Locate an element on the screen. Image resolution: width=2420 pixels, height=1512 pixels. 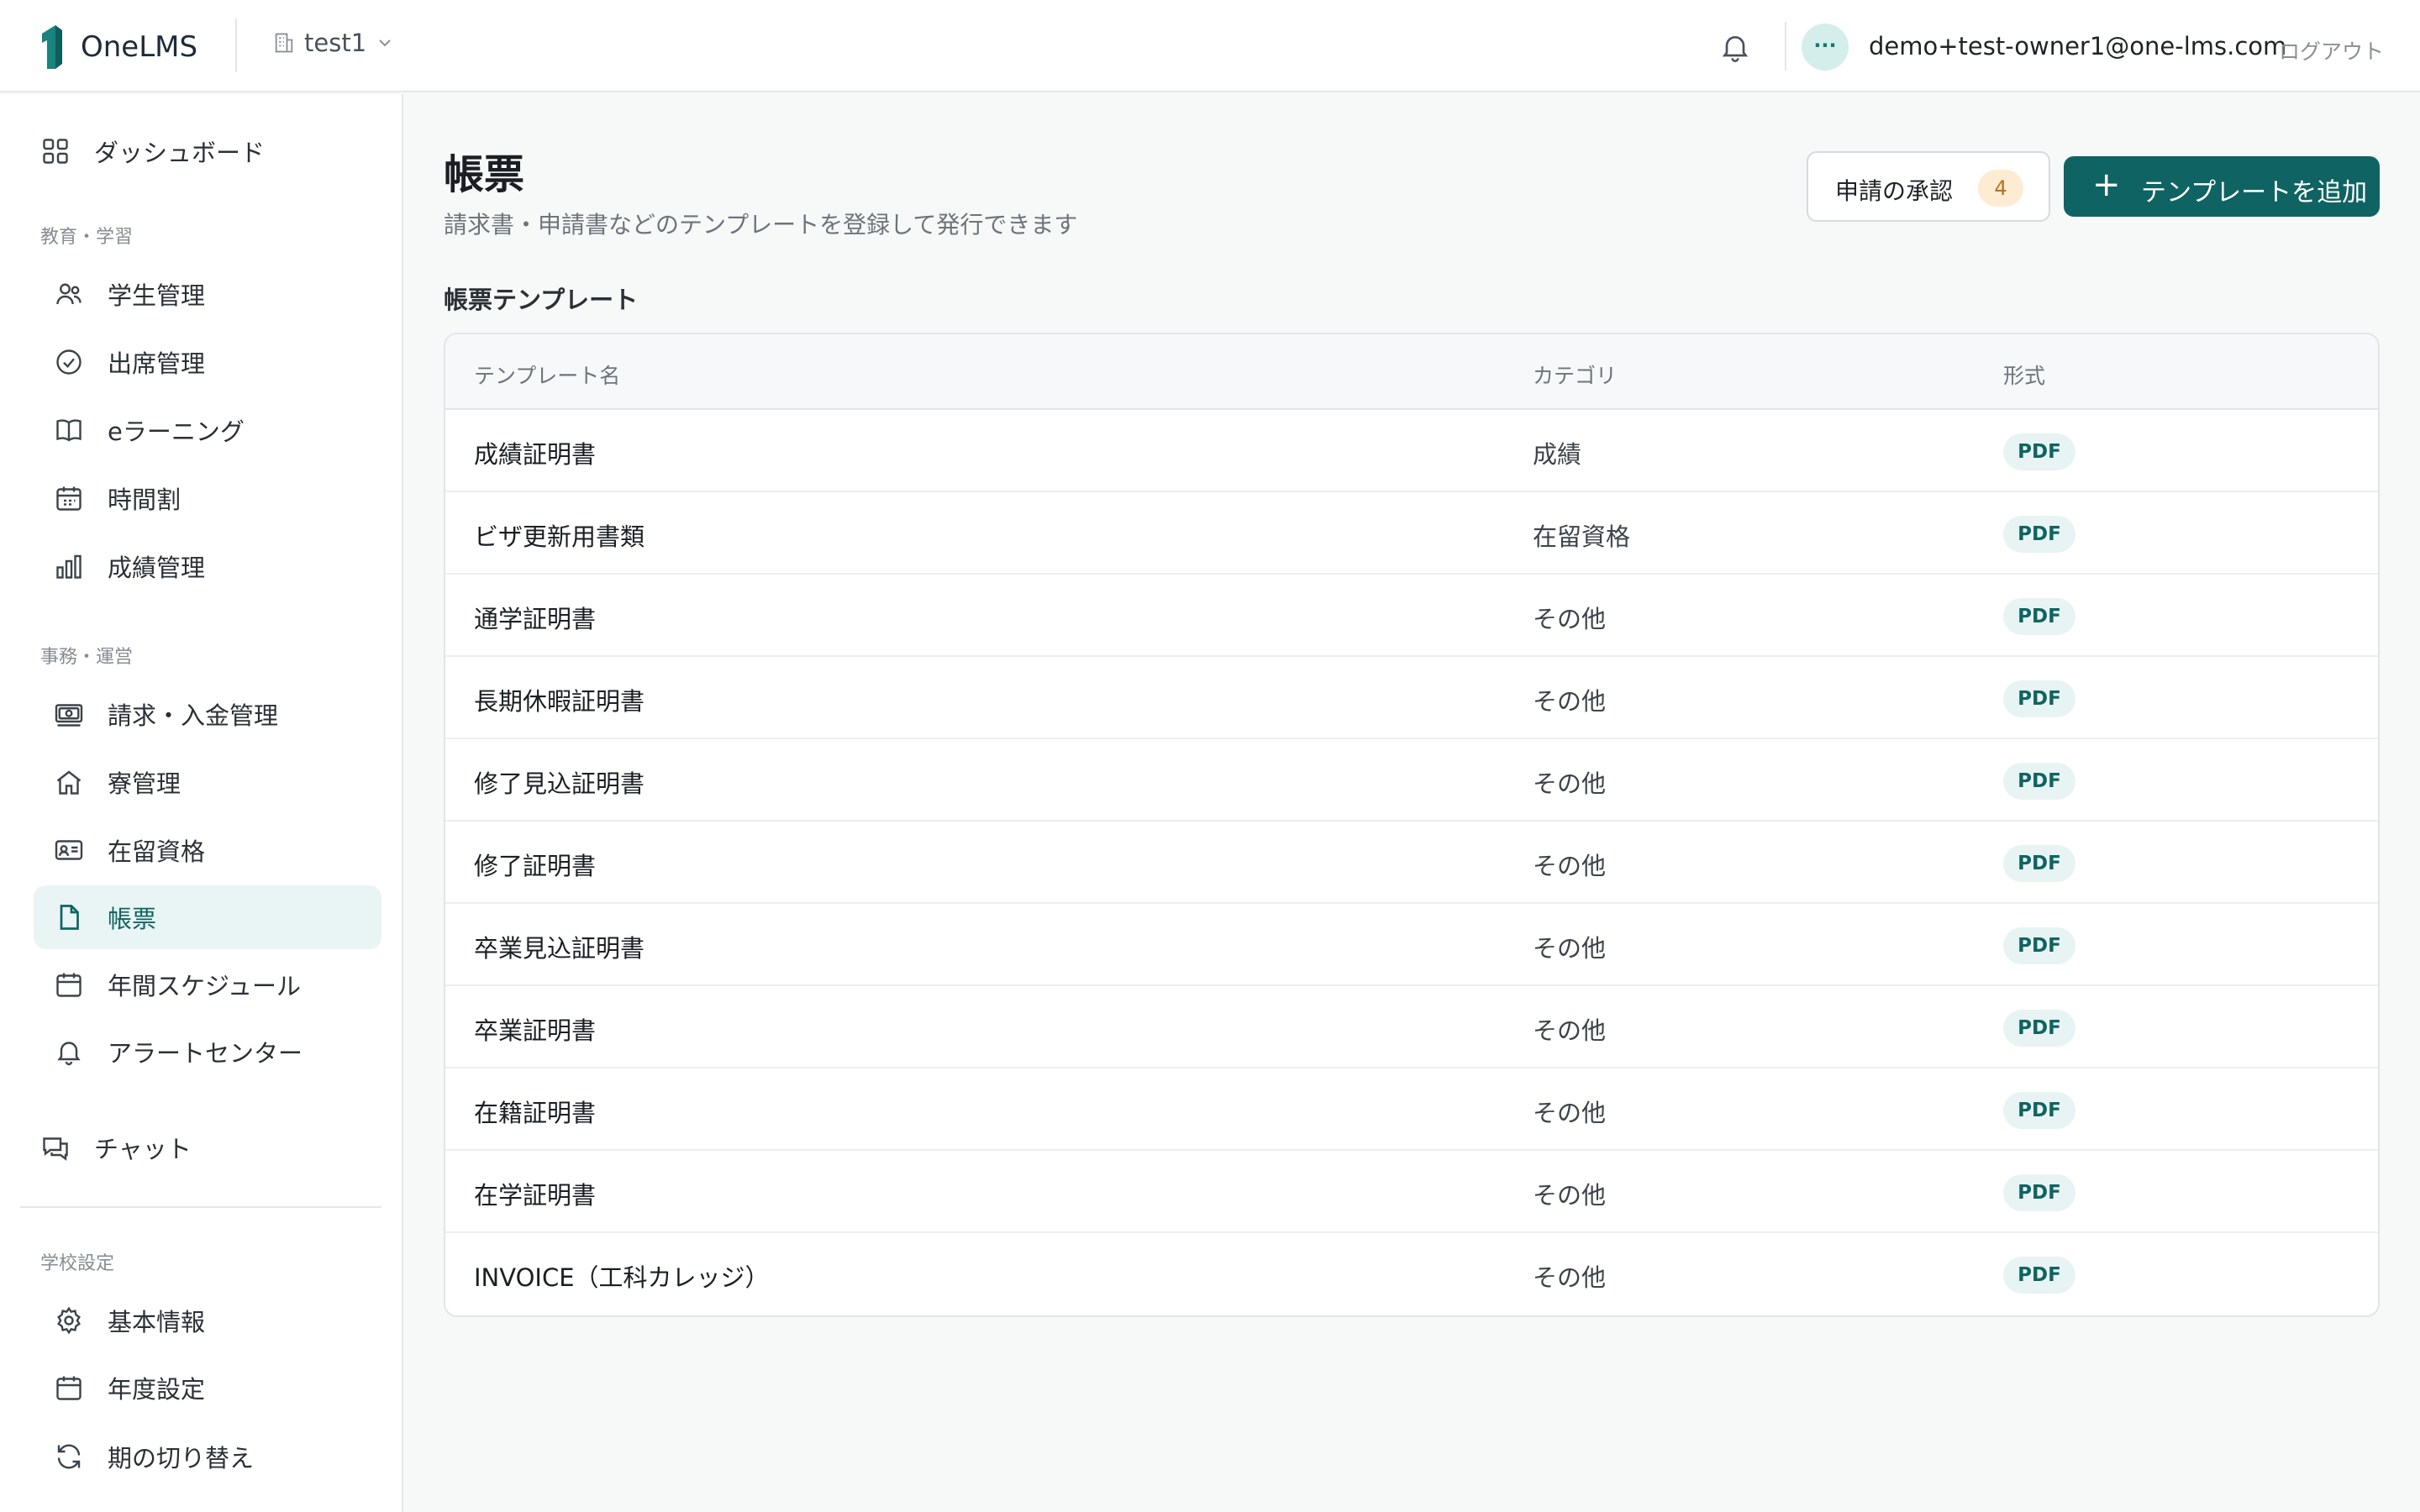
sidebar-item-elearning: eラーニング is located at coordinates (207, 430).